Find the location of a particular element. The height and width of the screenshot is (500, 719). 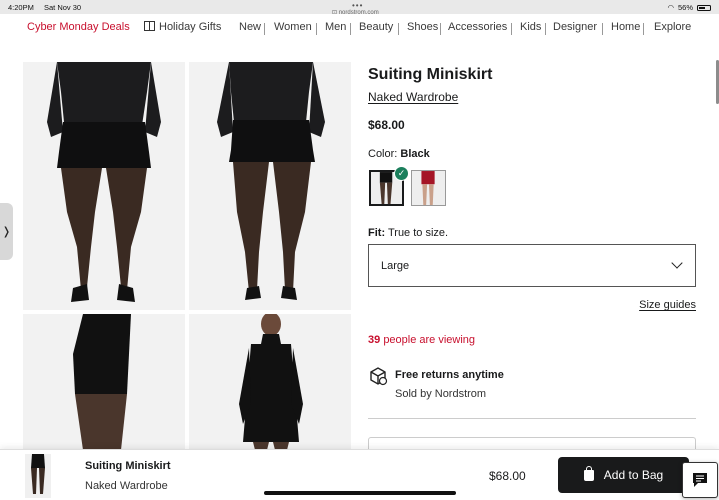

thumbnail-image is located at coordinates (38, 476).